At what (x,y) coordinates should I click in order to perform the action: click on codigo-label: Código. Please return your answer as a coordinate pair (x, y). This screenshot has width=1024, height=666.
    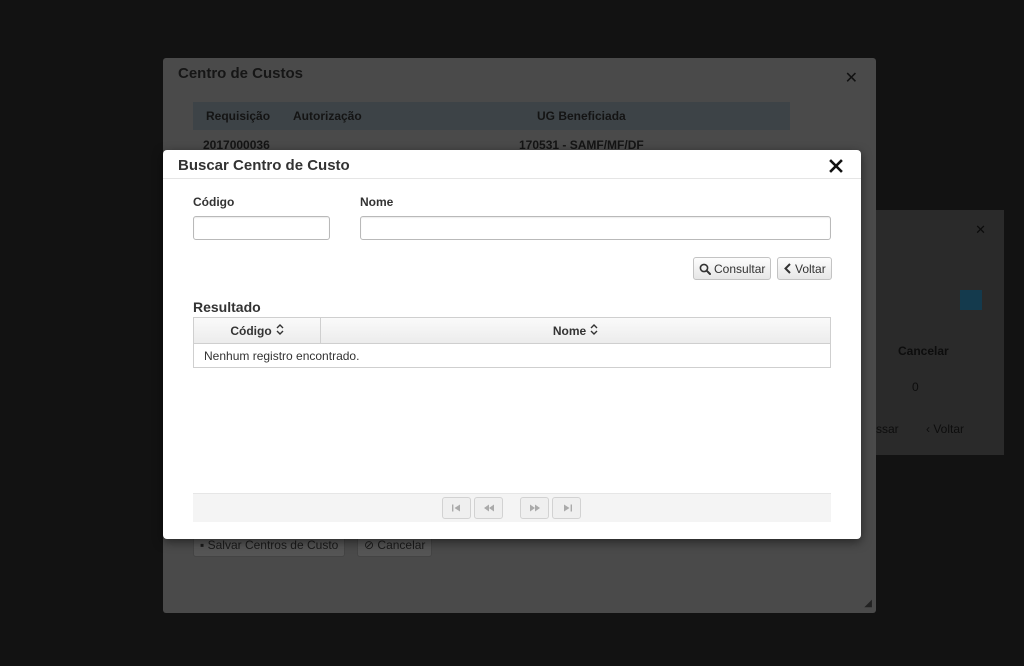
    Looking at the image, I should click on (214, 202).